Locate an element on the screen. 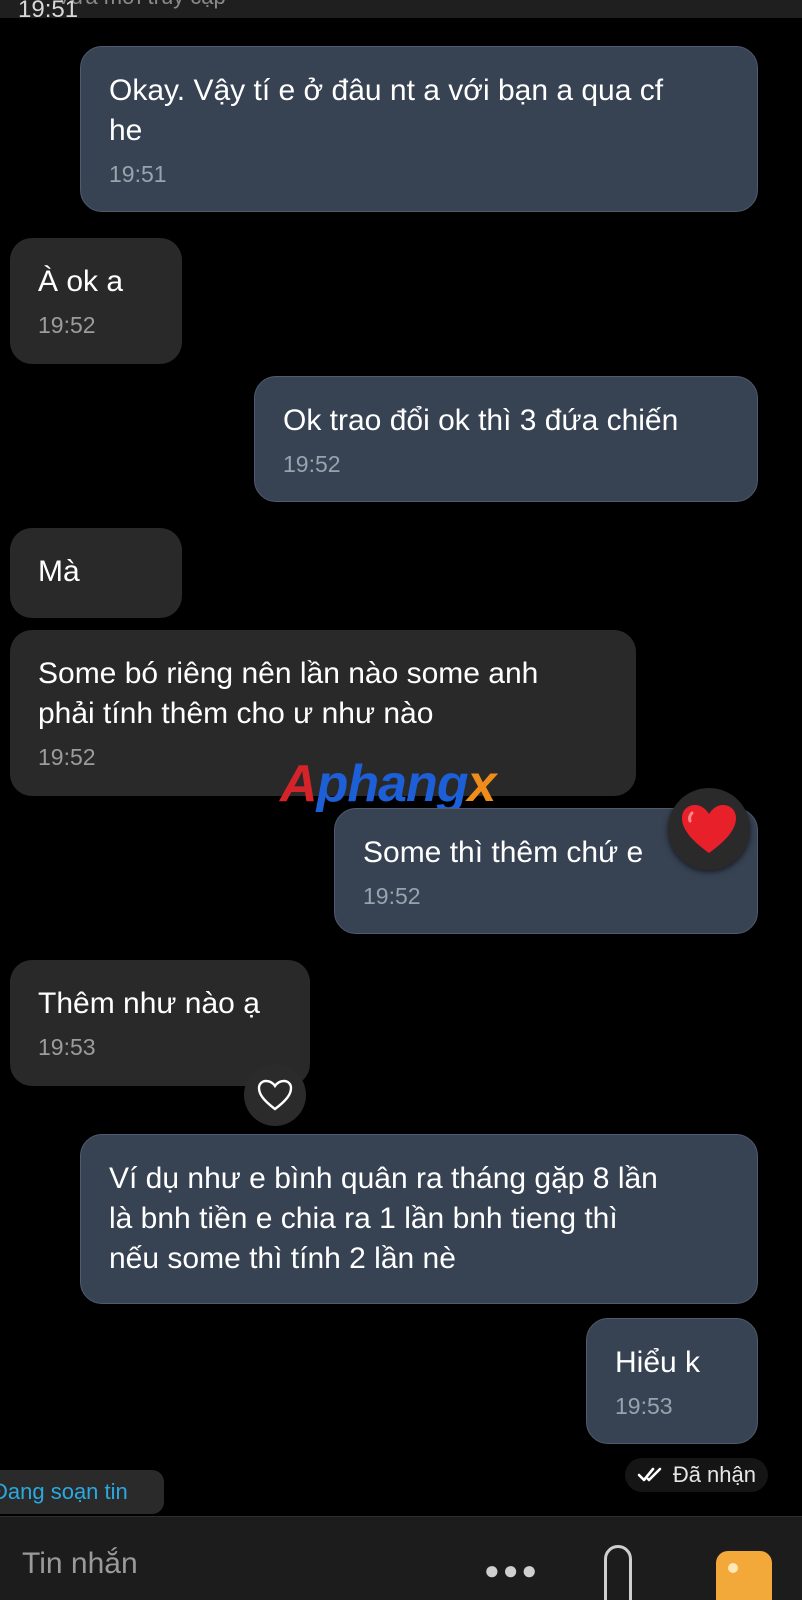  message-text: Thêm như nào ạ is located at coordinates (149, 1003).